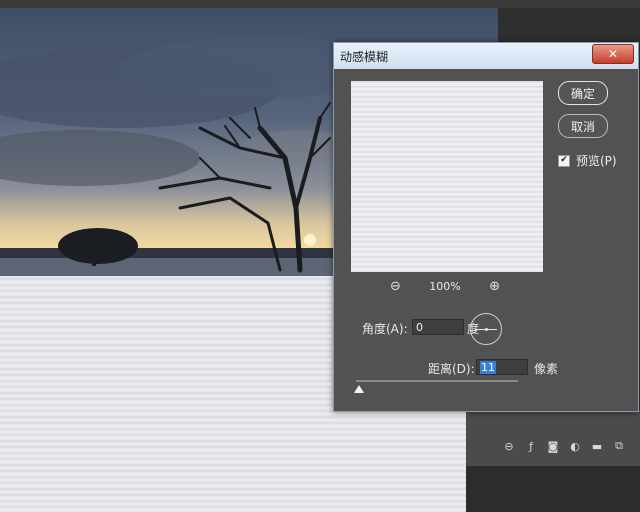 The height and width of the screenshot is (512, 640). What do you see at coordinates (575, 446) in the screenshot?
I see `adjustment-icon: ◐` at bounding box center [575, 446].